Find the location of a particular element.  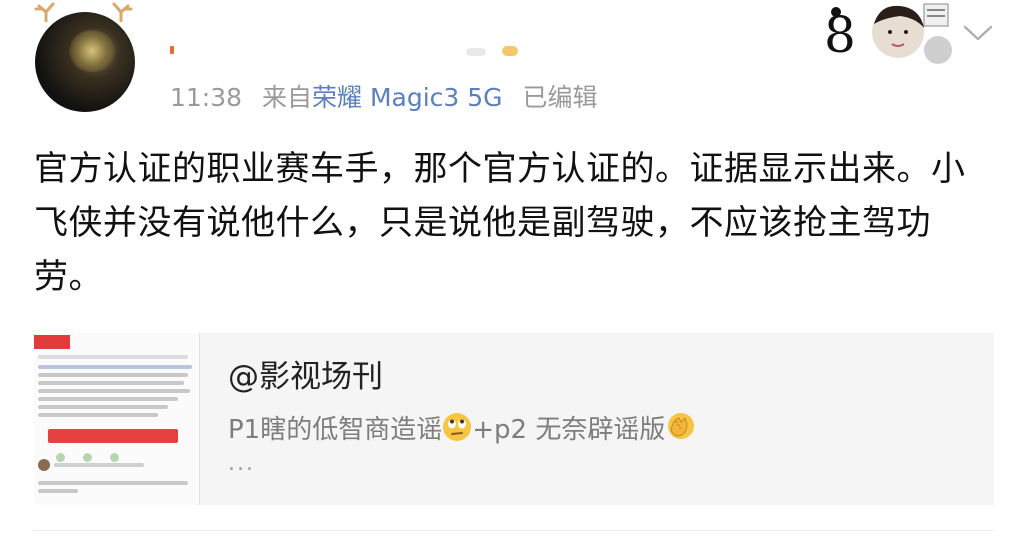

device-link: 荣耀 Magic3 5G is located at coordinates (407, 97).